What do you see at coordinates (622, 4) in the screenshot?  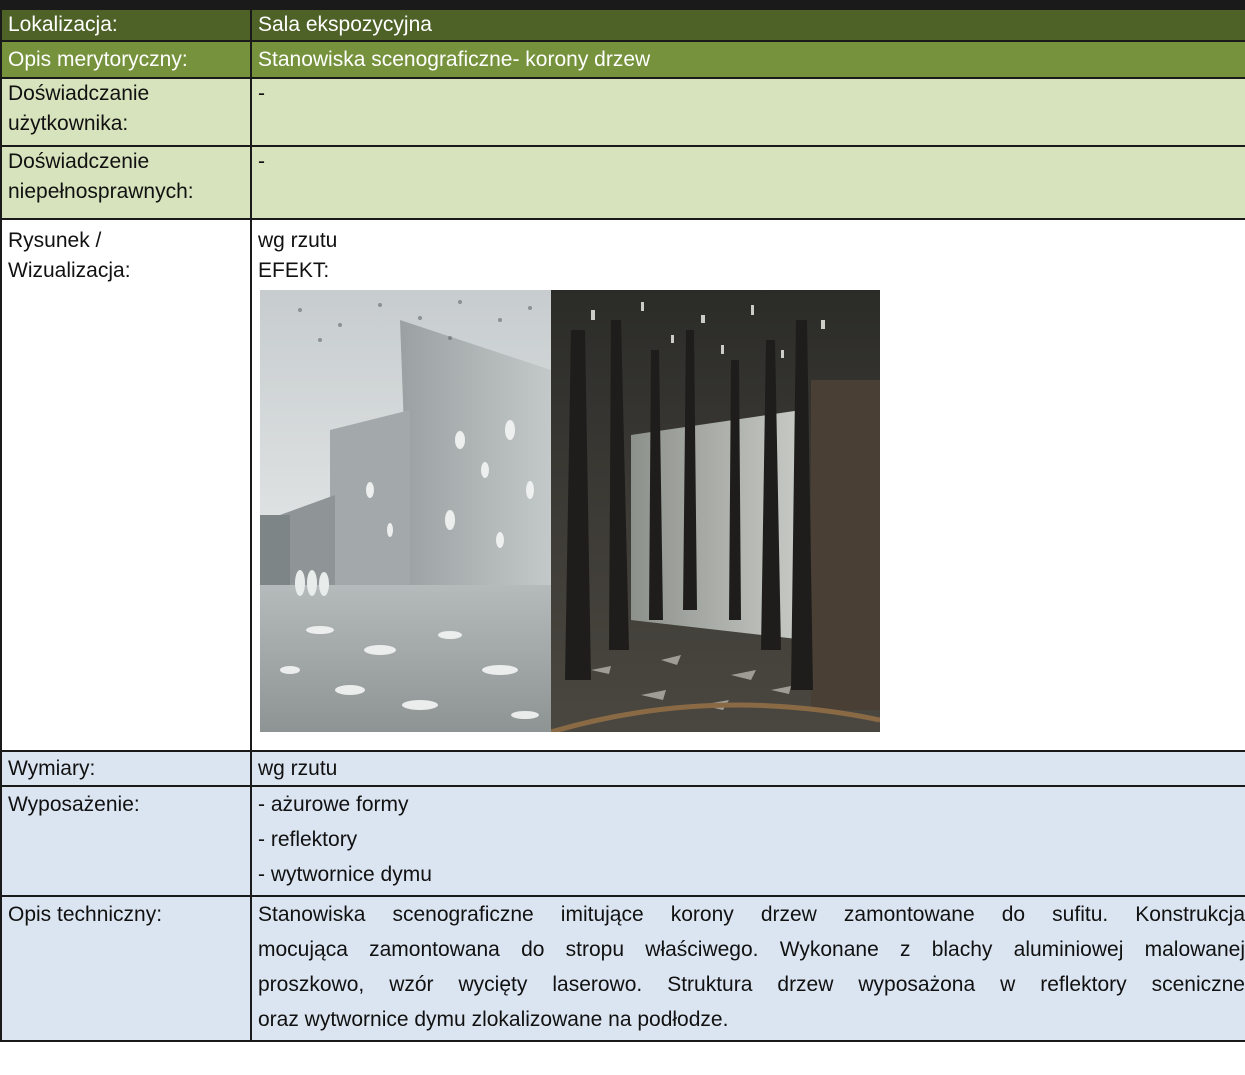 I see `top-border-bar` at bounding box center [622, 4].